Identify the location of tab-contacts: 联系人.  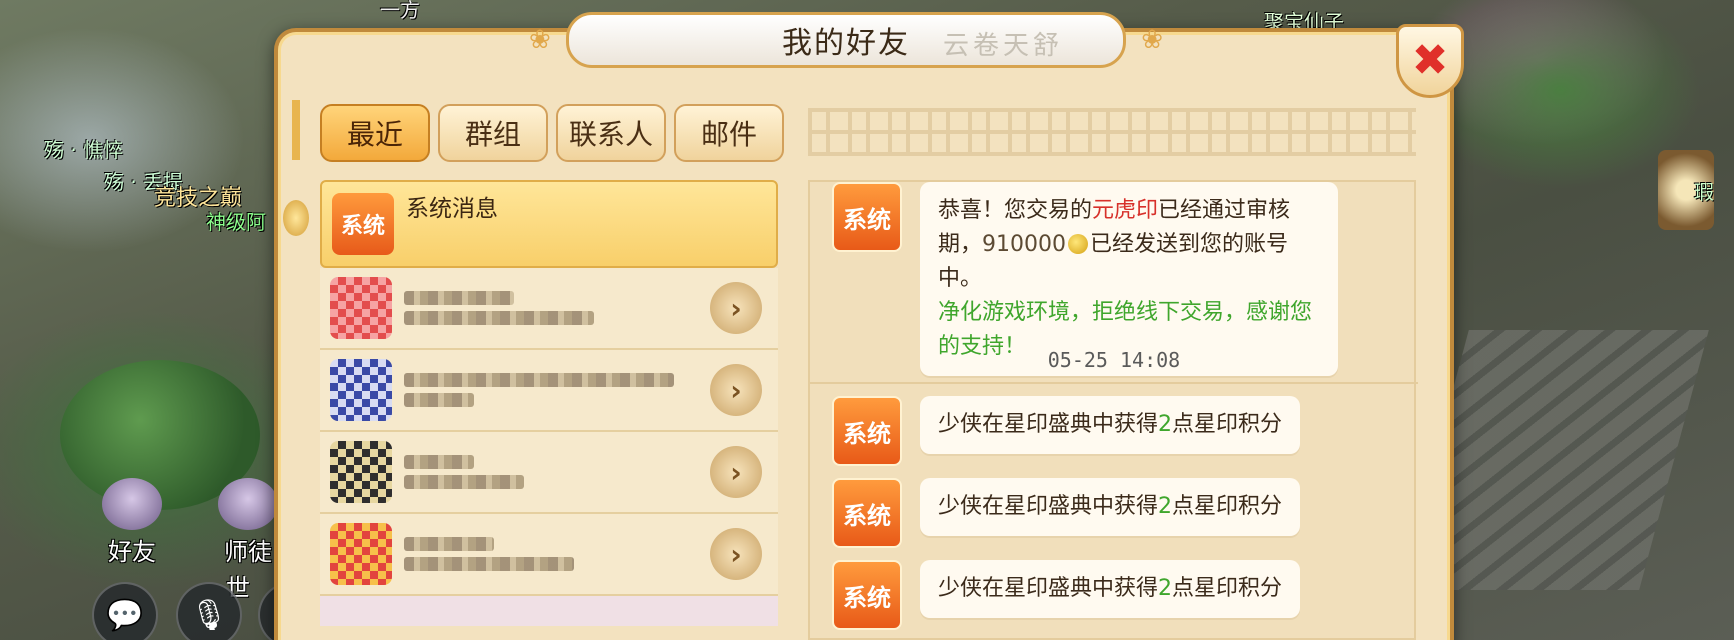
(611, 133).